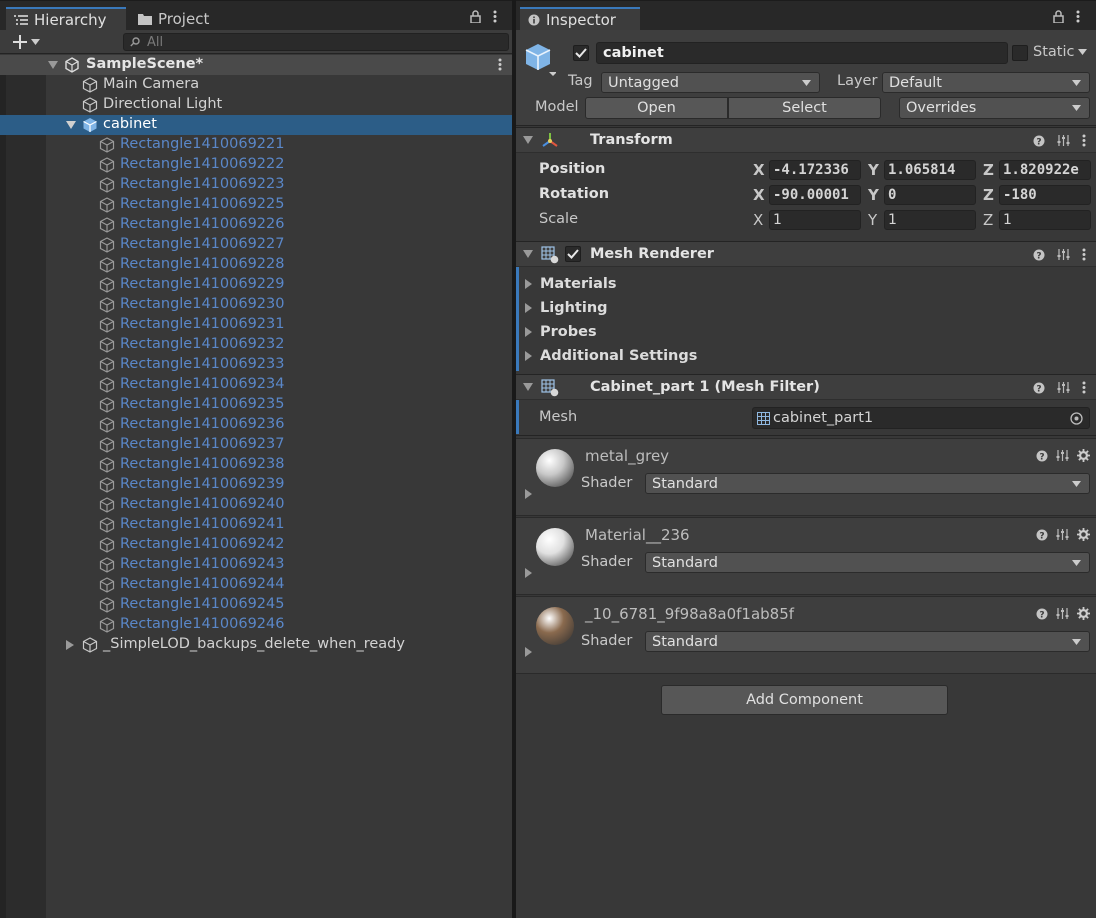 This screenshot has width=1096, height=918. What do you see at coordinates (256, 185) in the screenshot?
I see `hierarchy-item-child: Rectangle1410069223` at bounding box center [256, 185].